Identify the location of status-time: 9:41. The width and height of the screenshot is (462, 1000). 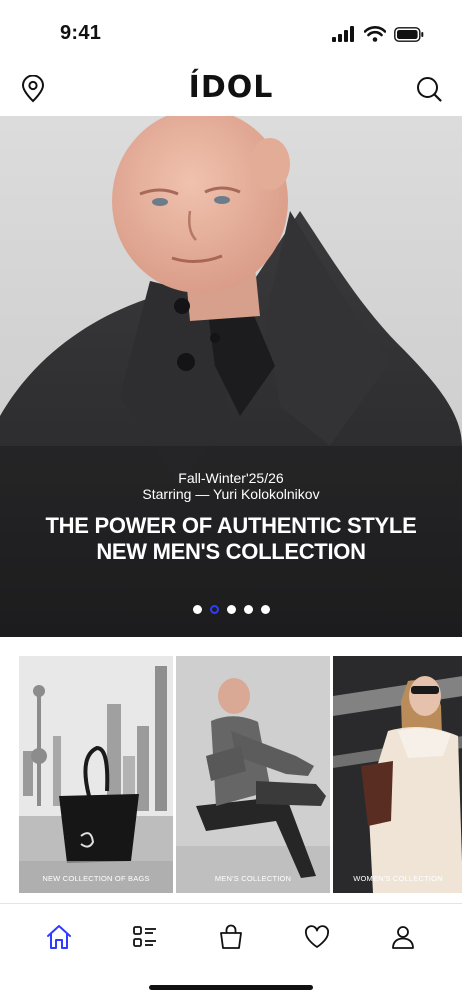
(81, 33).